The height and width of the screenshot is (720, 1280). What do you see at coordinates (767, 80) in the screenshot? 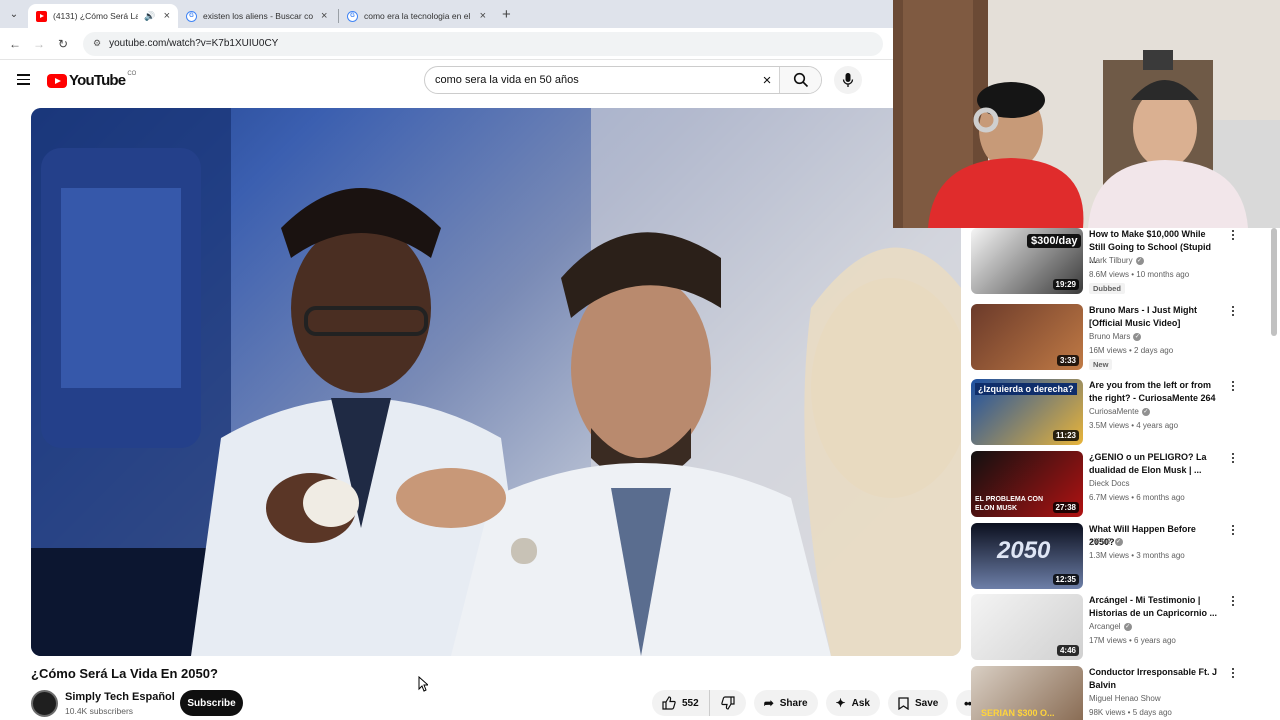
I see `clear-search-icon: ×` at bounding box center [767, 80].